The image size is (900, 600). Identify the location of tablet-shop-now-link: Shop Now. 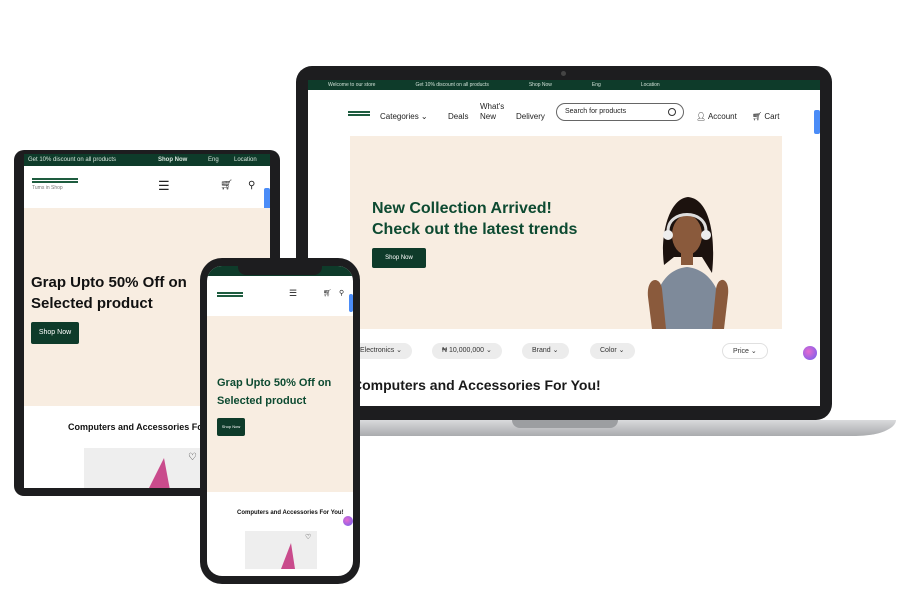
(172, 160).